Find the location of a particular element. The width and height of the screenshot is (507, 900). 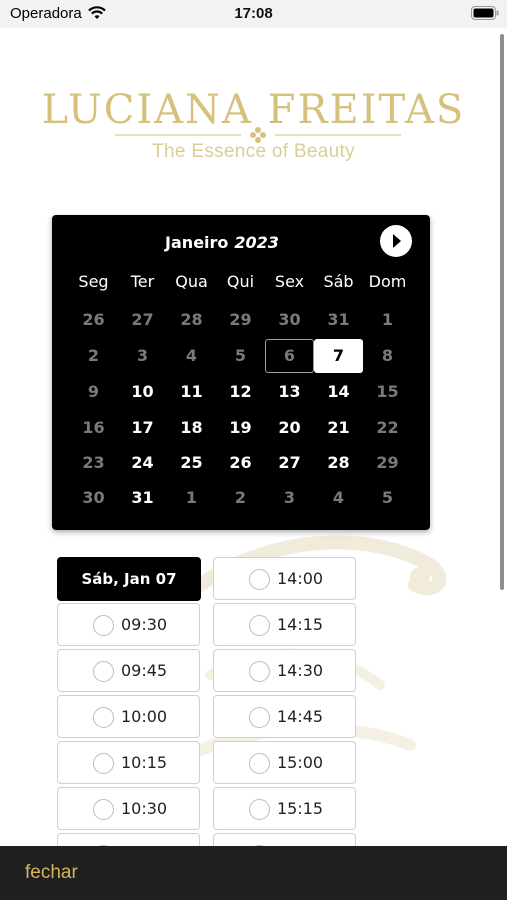

time-slot-label: 14:15 is located at coordinates (300, 624).